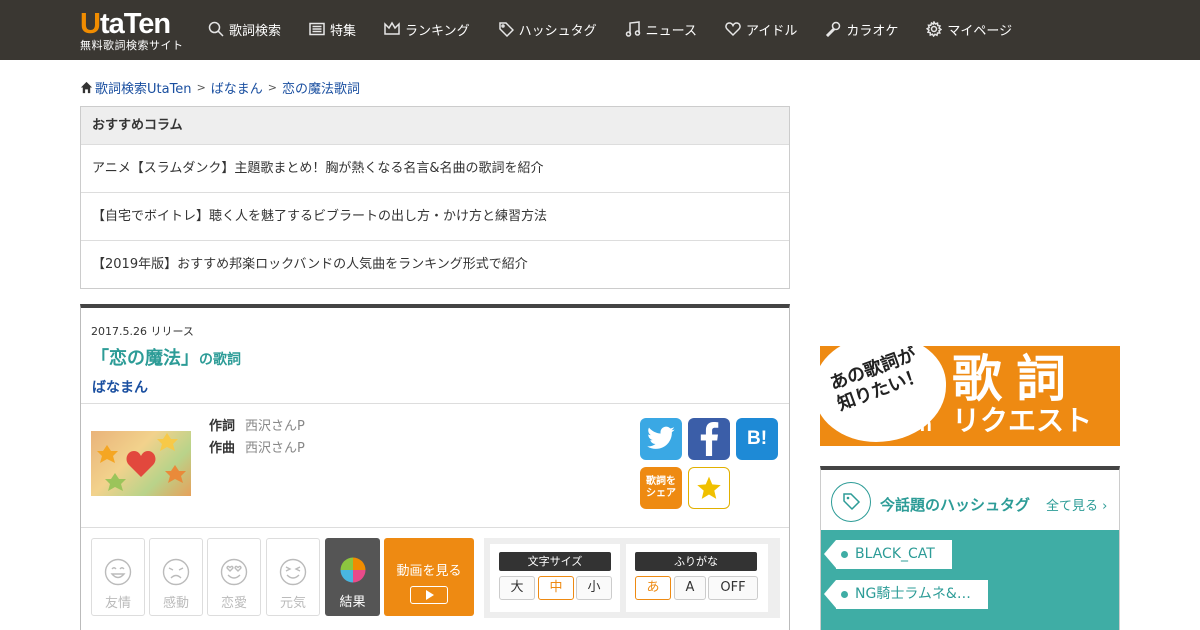  What do you see at coordinates (506, 29) in the screenshot?
I see `tag-icon` at bounding box center [506, 29].